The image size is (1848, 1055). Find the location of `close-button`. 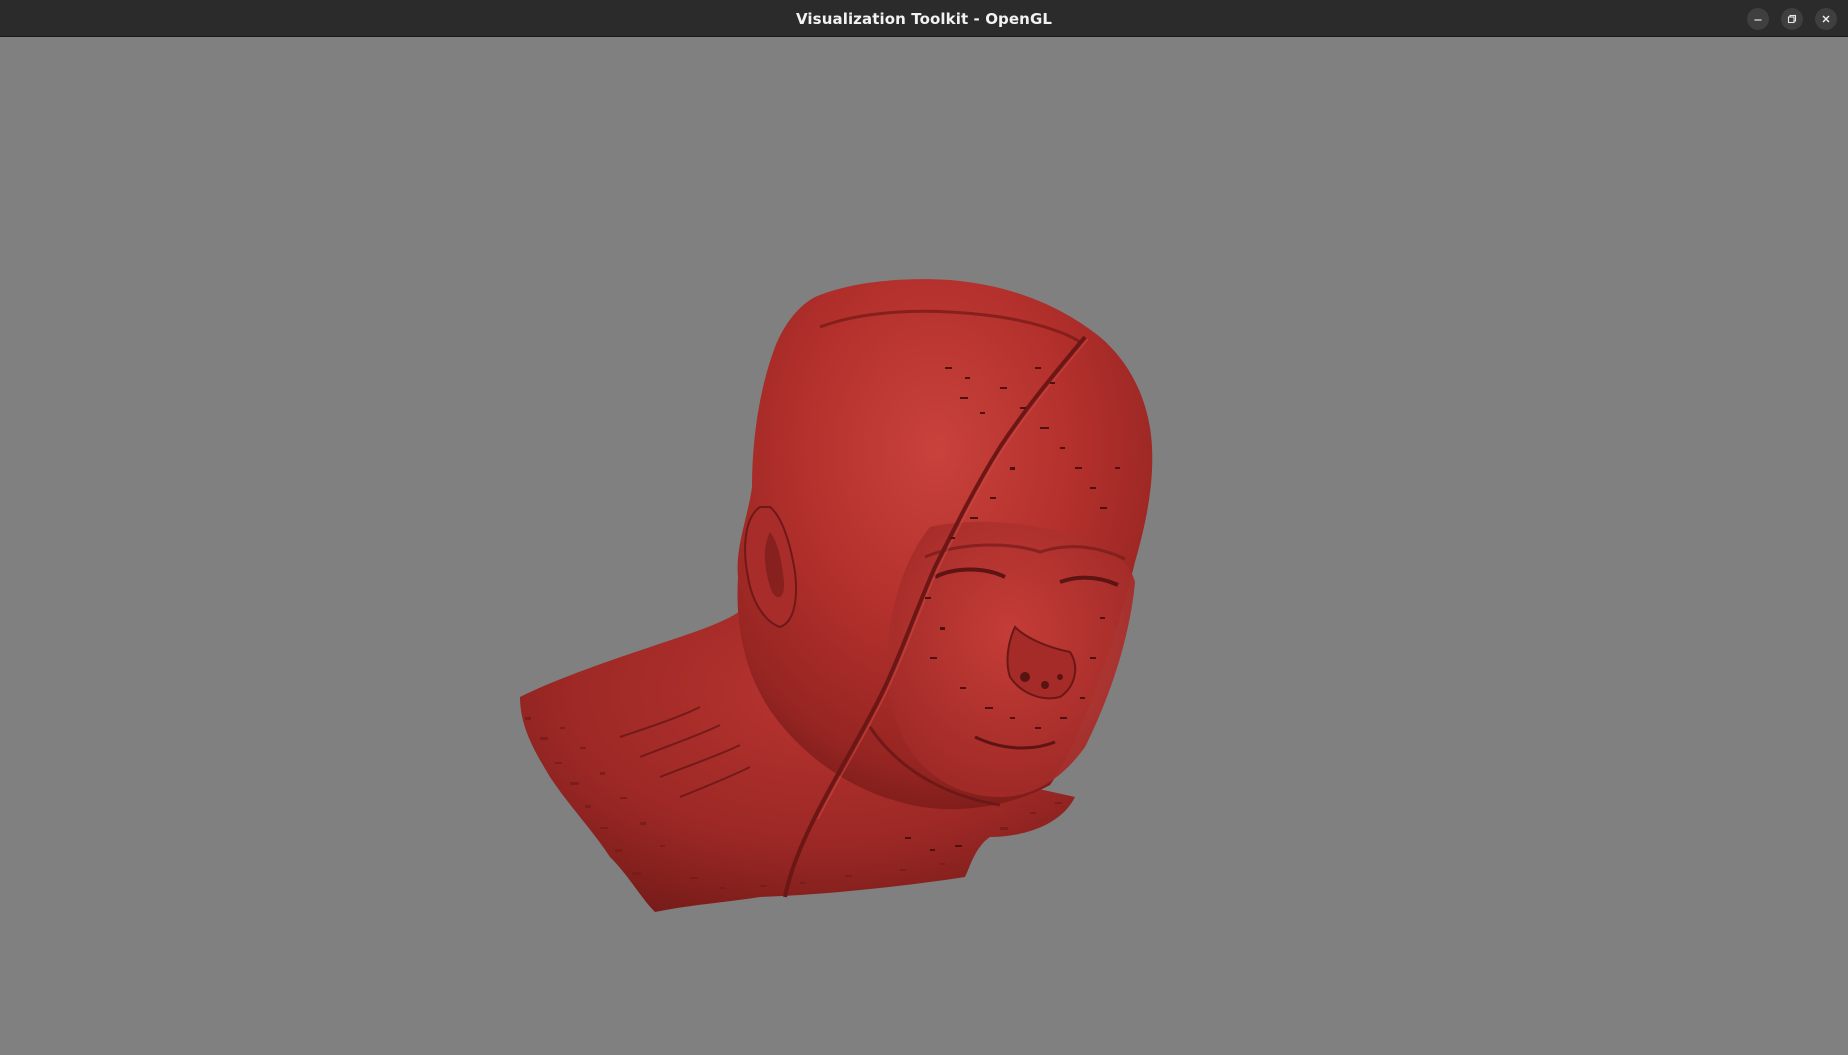

close-button is located at coordinates (1826, 19).